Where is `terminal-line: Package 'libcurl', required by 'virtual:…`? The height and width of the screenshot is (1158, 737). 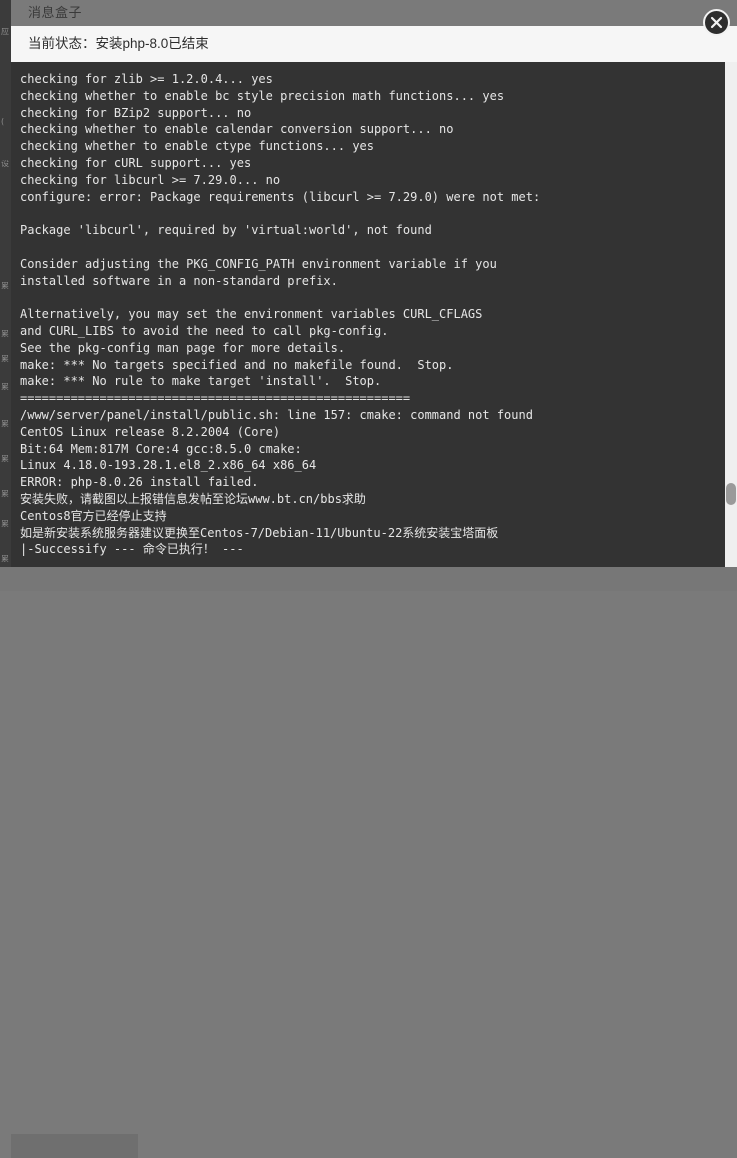 terminal-line: Package 'libcurl', required by 'virtual:… is located at coordinates (370, 230).